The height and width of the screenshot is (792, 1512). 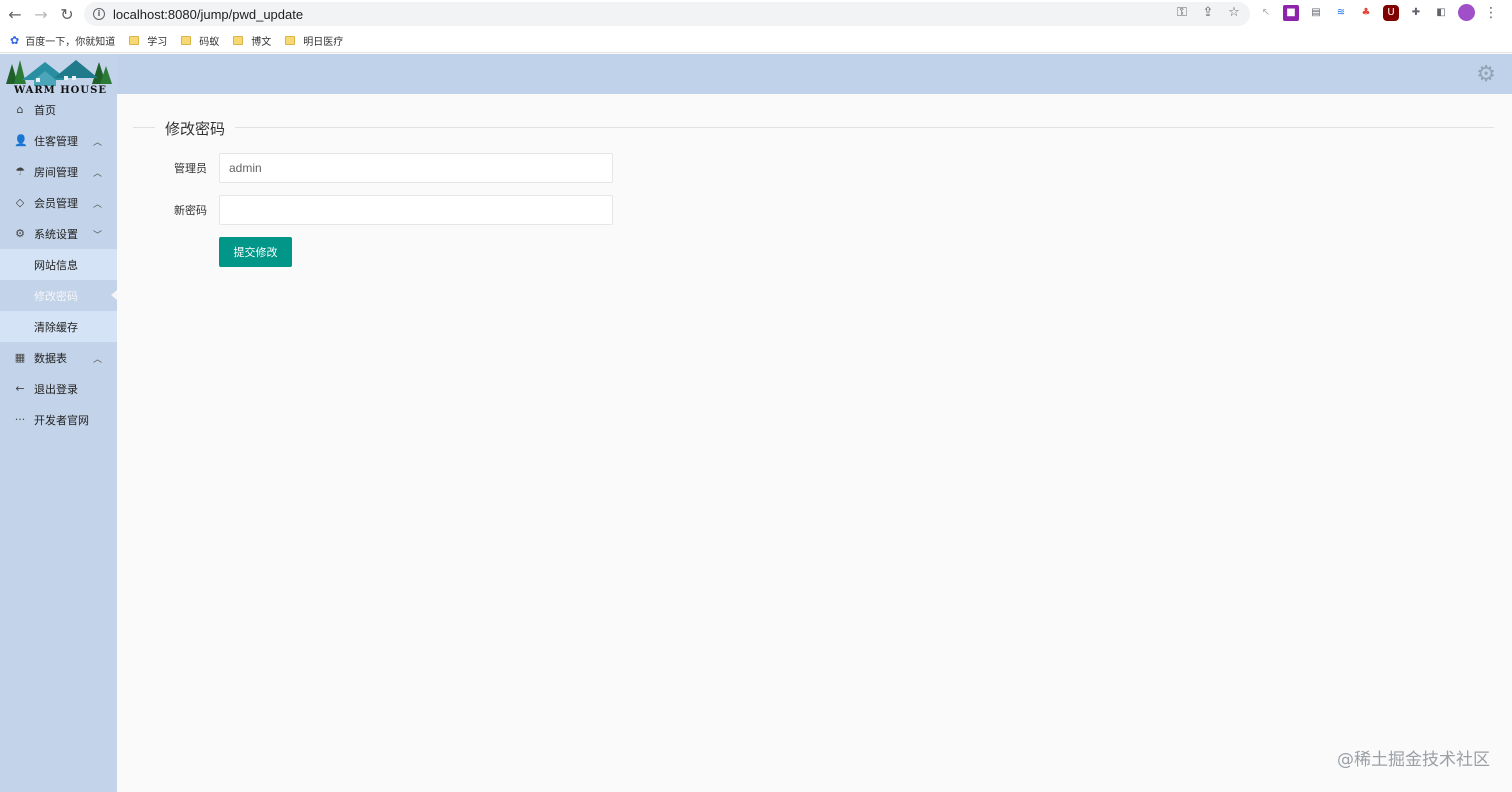 I want to click on bookmark-item: ✿ 百度一下，你就知道, so click(x=62, y=40).